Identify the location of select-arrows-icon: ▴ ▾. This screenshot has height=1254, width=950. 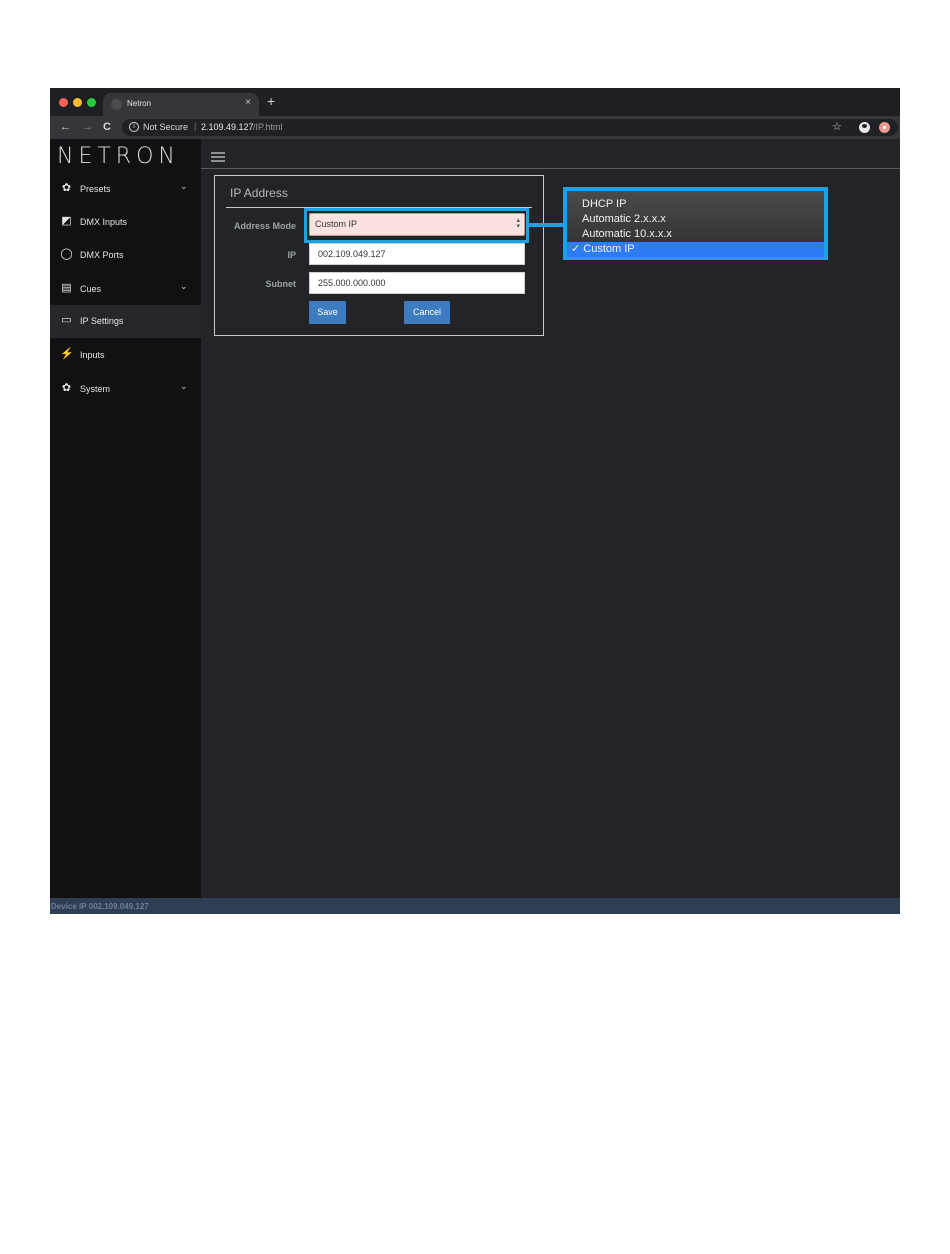
(518, 223).